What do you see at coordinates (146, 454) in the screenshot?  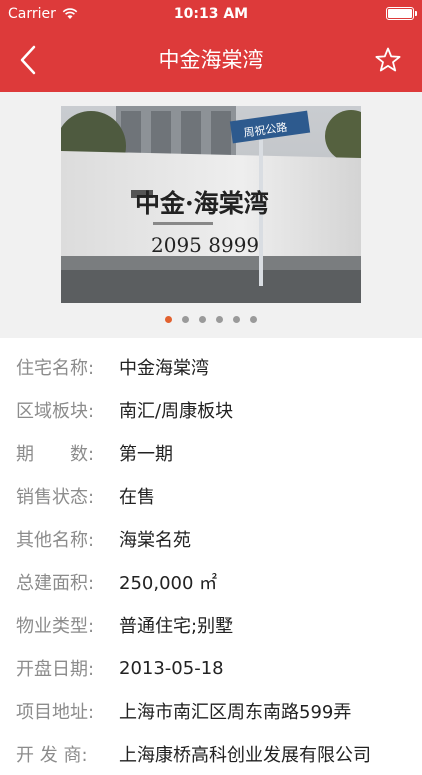 I see `info-value: 第一期` at bounding box center [146, 454].